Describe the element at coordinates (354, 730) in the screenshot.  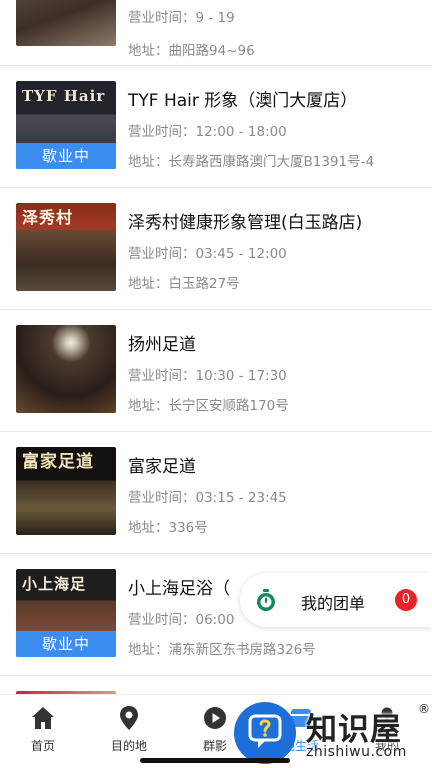
I see `watermark-text: 知识屋` at that location.